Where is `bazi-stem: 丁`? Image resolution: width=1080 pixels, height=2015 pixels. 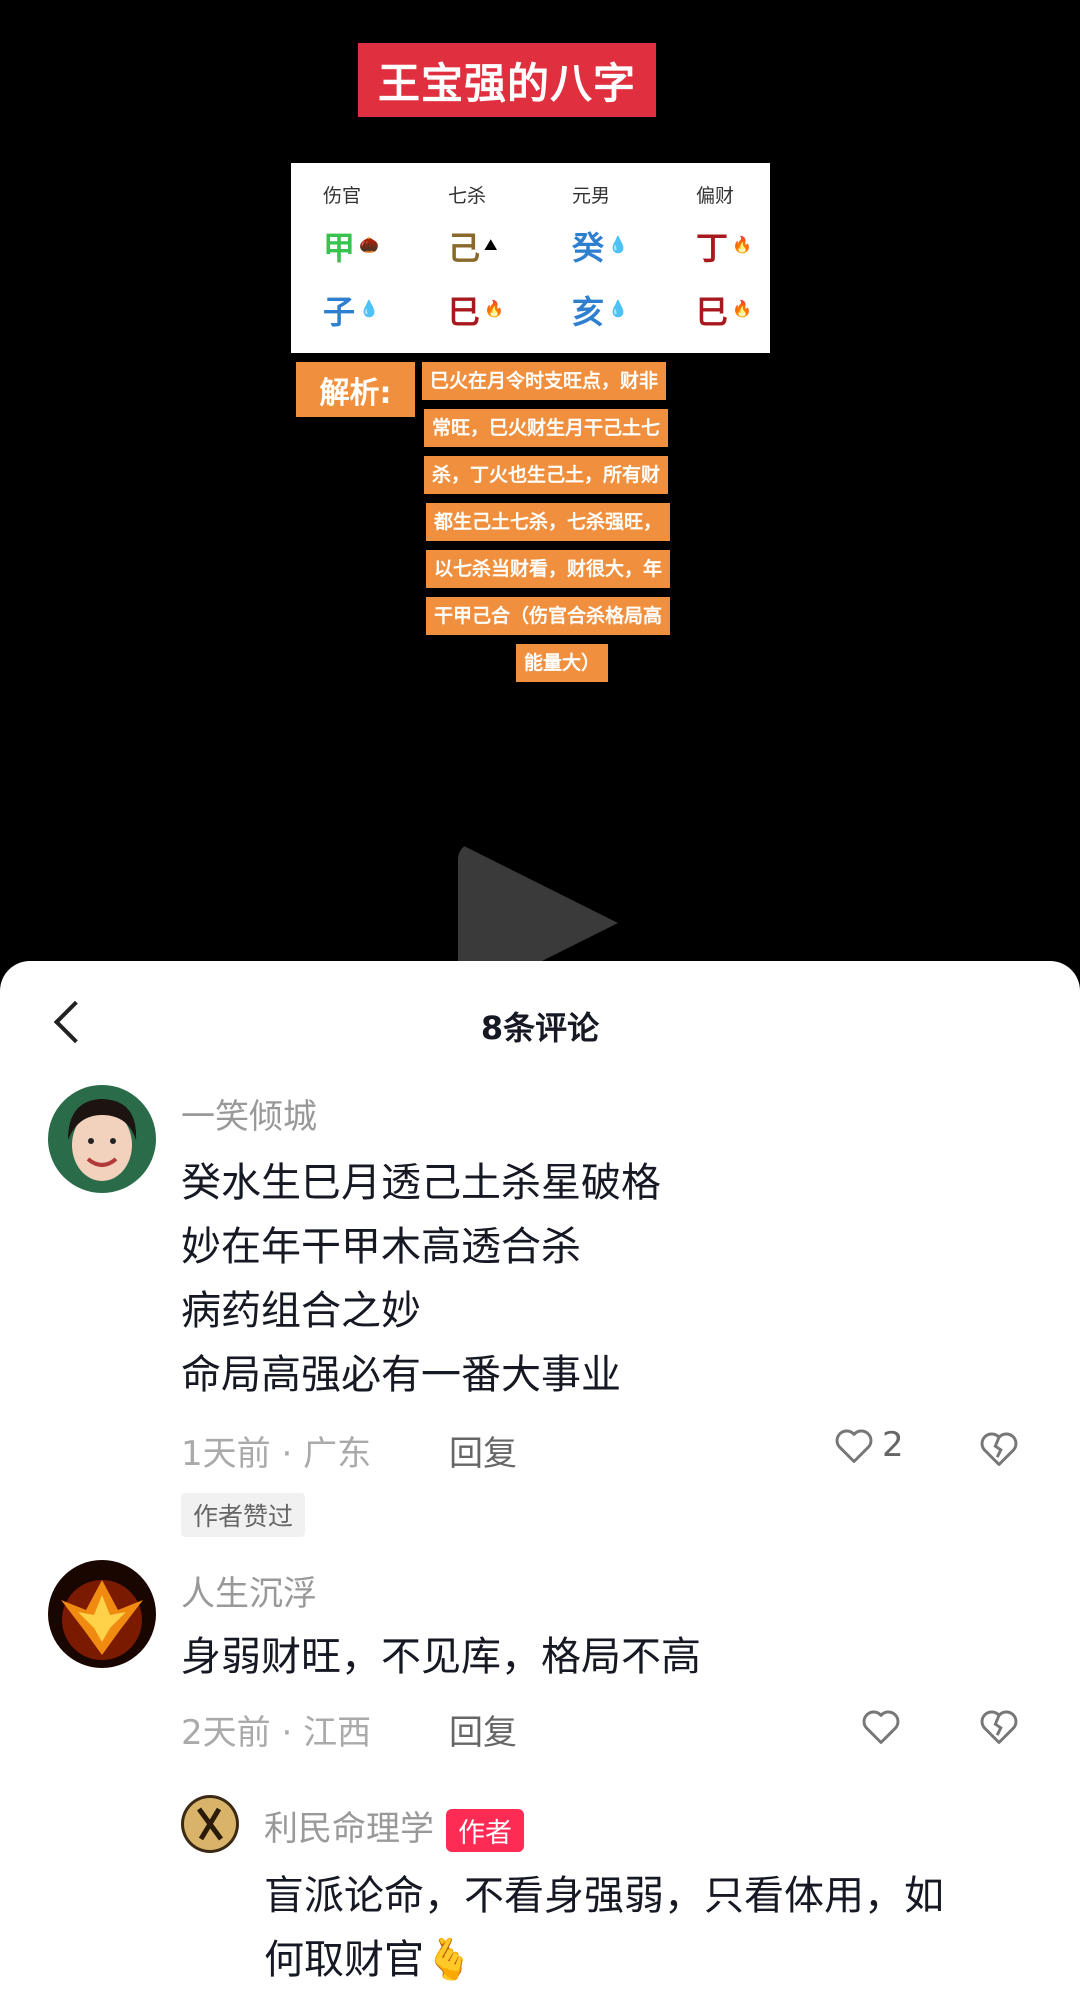
bazi-stem: 丁 is located at coordinates (712, 248).